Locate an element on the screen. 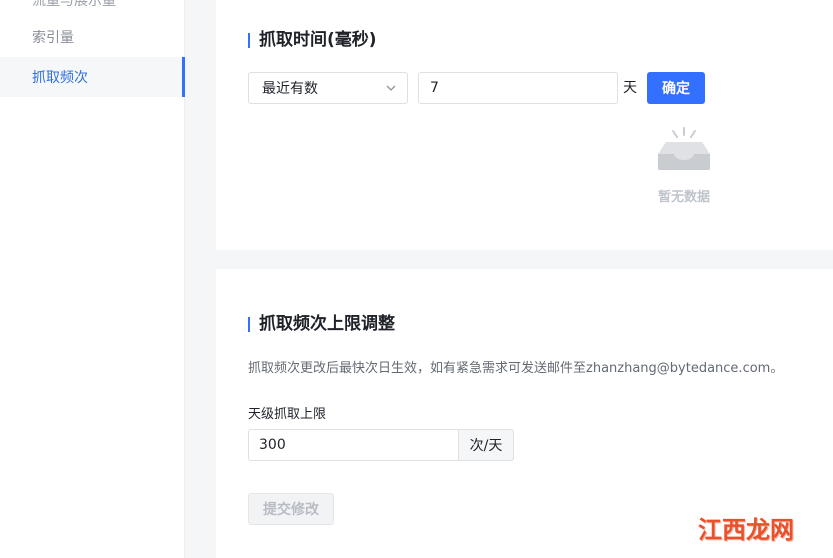 The image size is (833, 558). empty-inbox-icon is located at coordinates (684, 148).